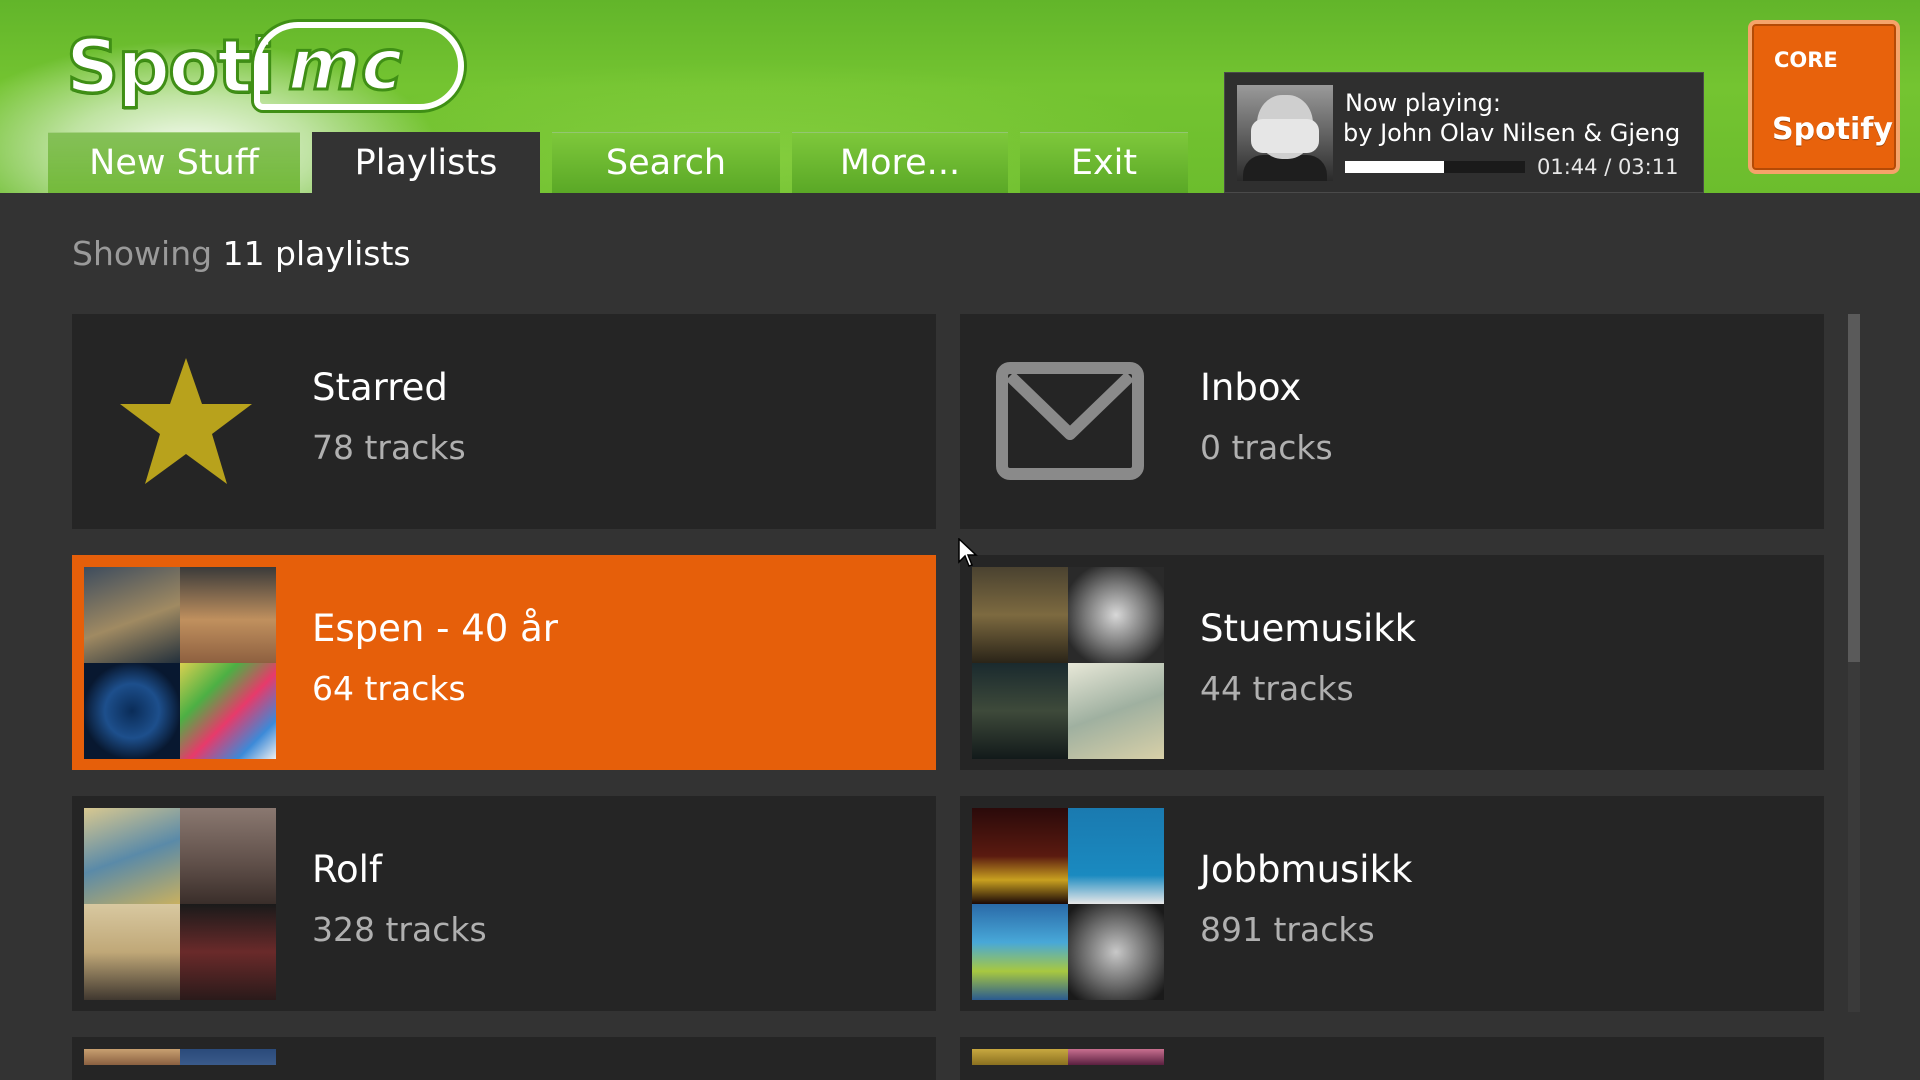  What do you see at coordinates (347, 869) in the screenshot?
I see `playlist-title: Rolf` at bounding box center [347, 869].